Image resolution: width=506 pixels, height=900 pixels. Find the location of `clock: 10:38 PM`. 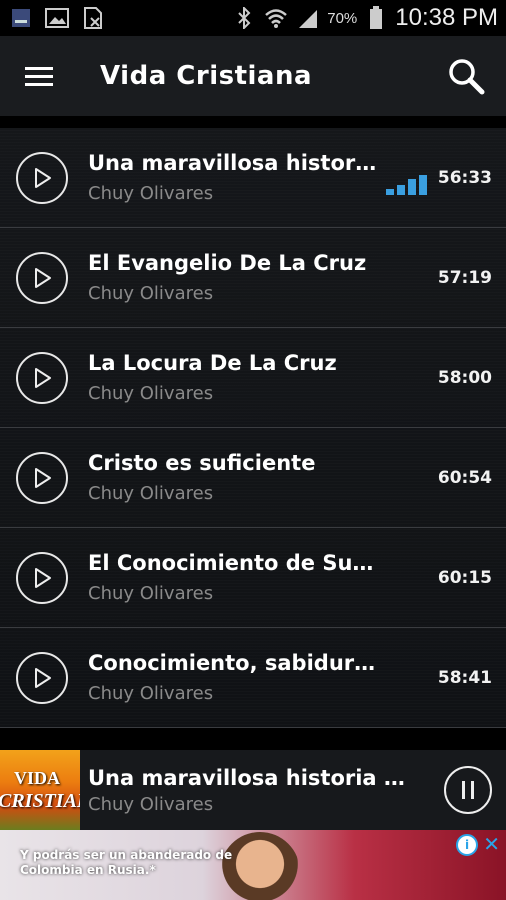

clock: 10:38 PM is located at coordinates (446, 17).